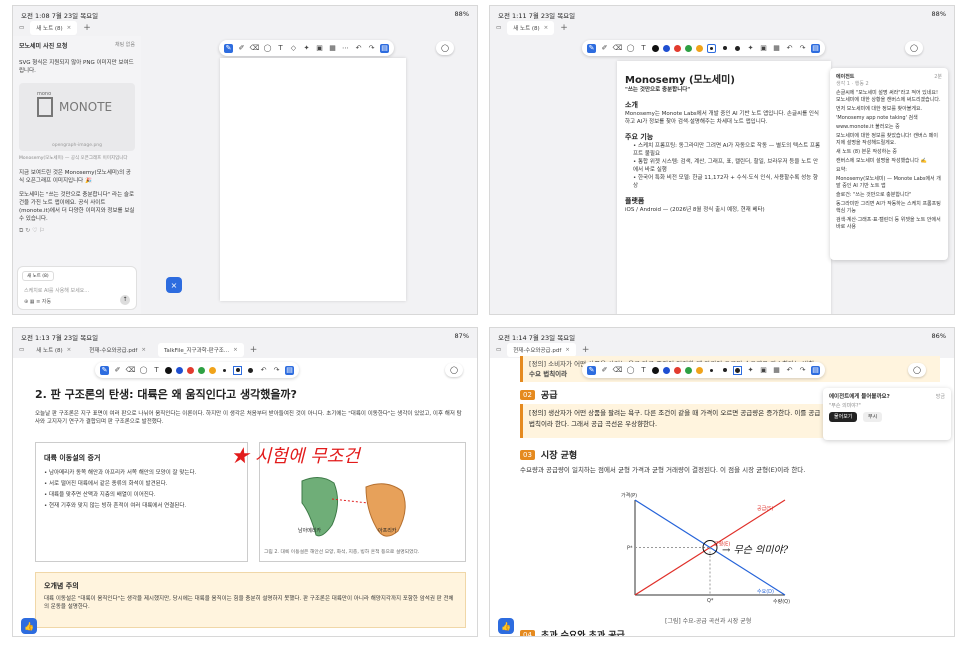 The image size is (968, 645). Describe the element at coordinates (43, 45) in the screenshot. I see `chat-title: 모노세미 사진 요청` at that location.